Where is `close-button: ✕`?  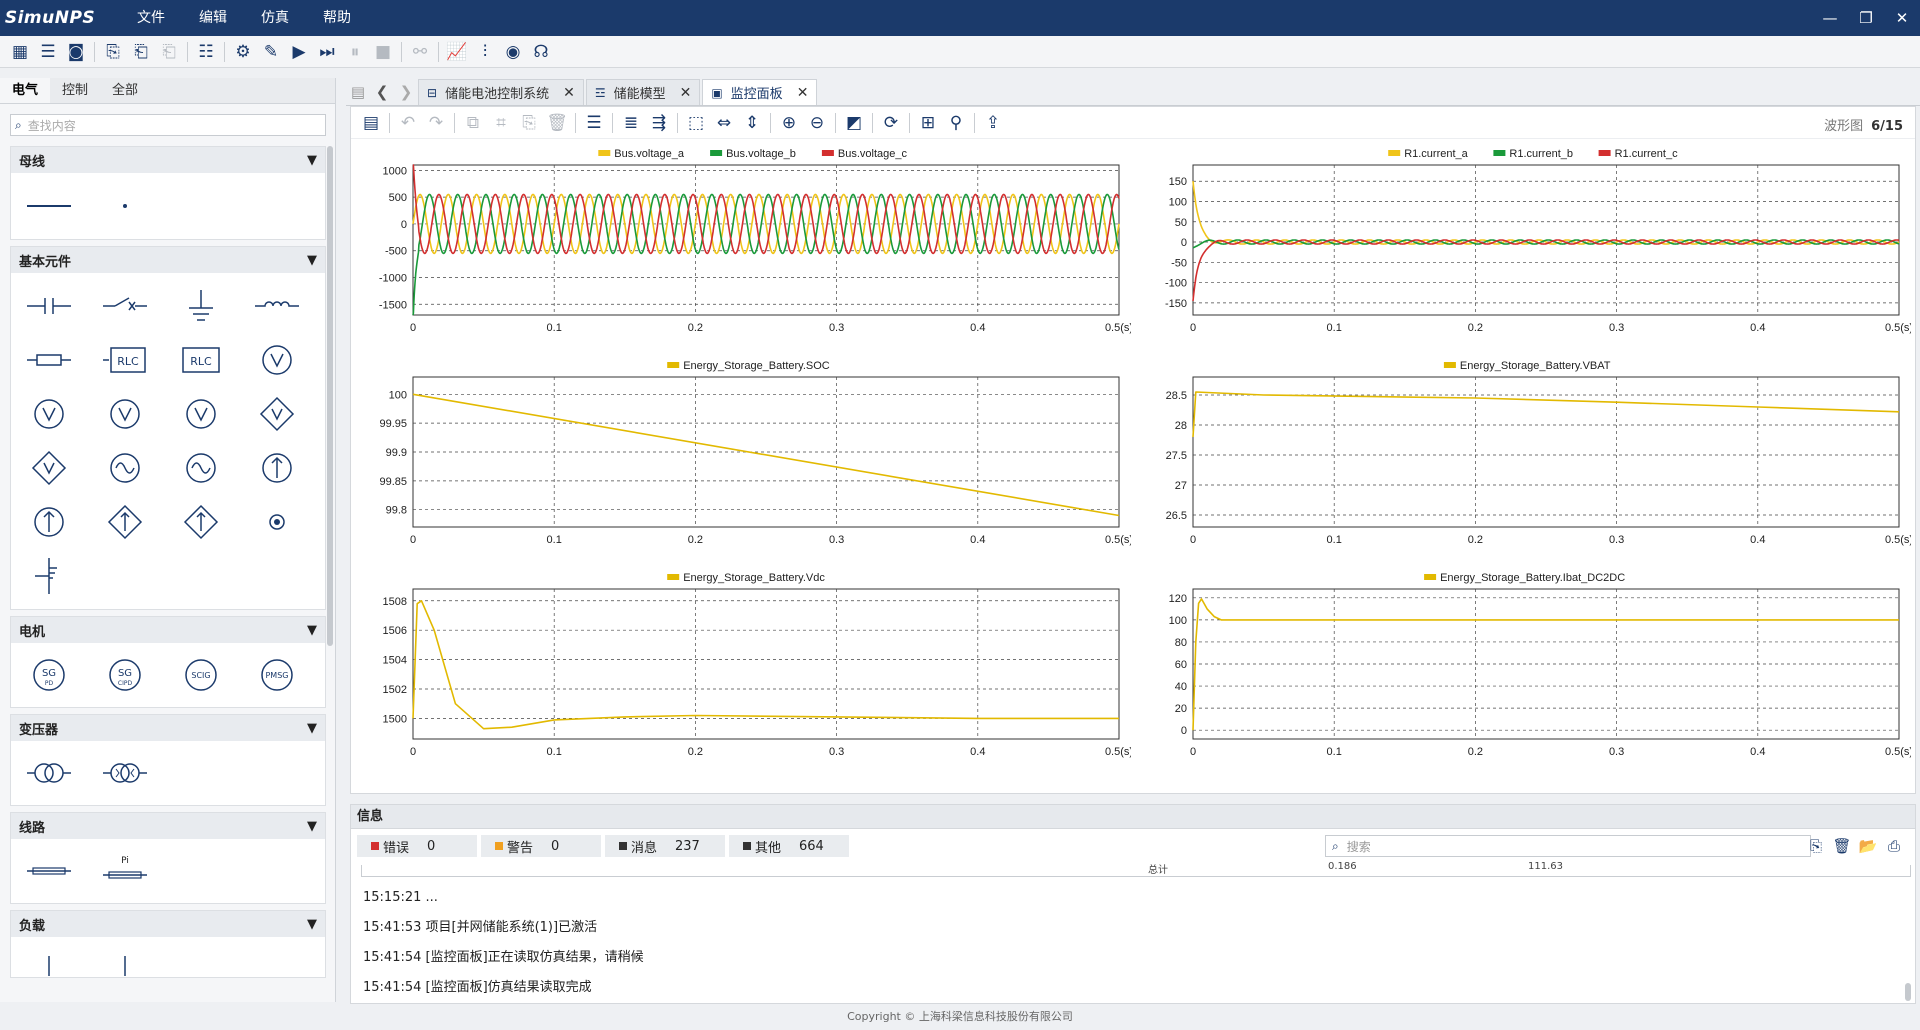
close-button: ✕ is located at coordinates (1902, 18).